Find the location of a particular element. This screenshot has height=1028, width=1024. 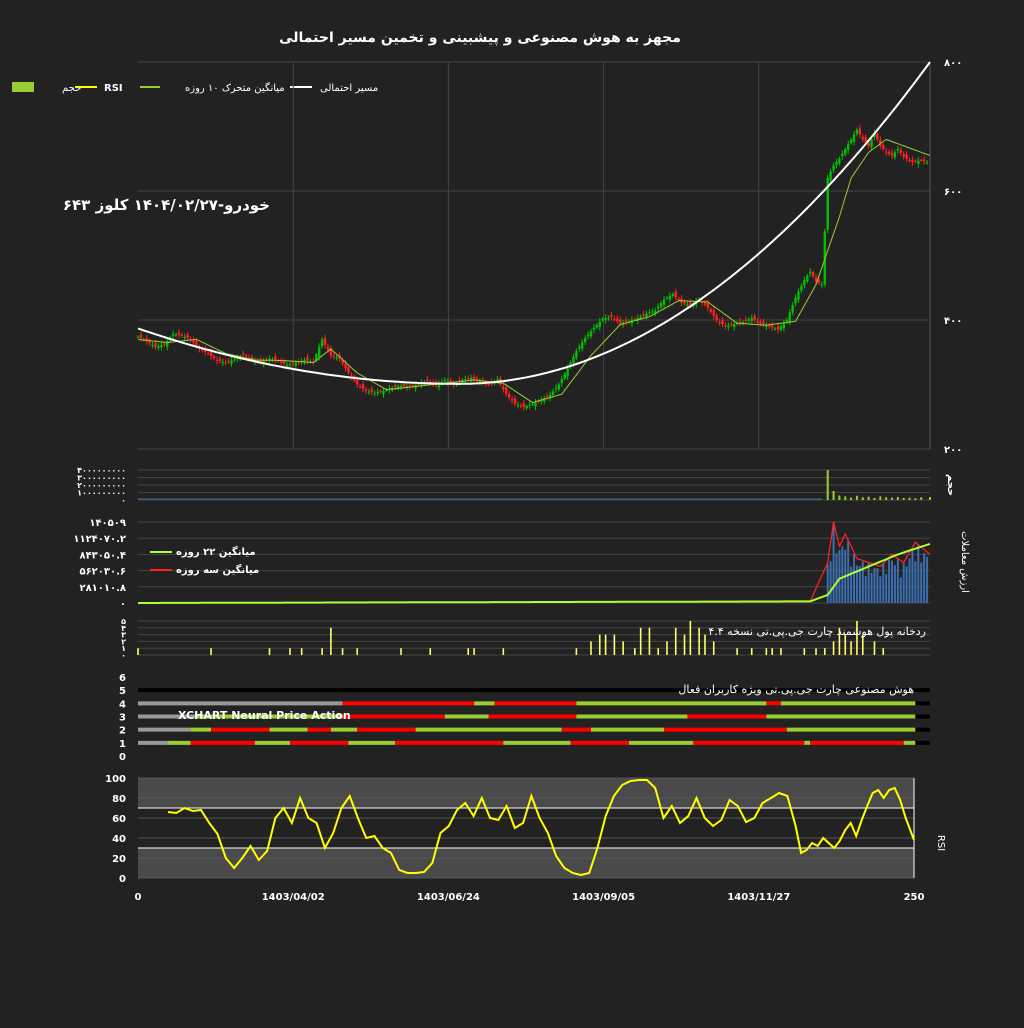

value-tick-label: ۵۶۲۰۳۰.۶ is located at coordinates (102, 572).